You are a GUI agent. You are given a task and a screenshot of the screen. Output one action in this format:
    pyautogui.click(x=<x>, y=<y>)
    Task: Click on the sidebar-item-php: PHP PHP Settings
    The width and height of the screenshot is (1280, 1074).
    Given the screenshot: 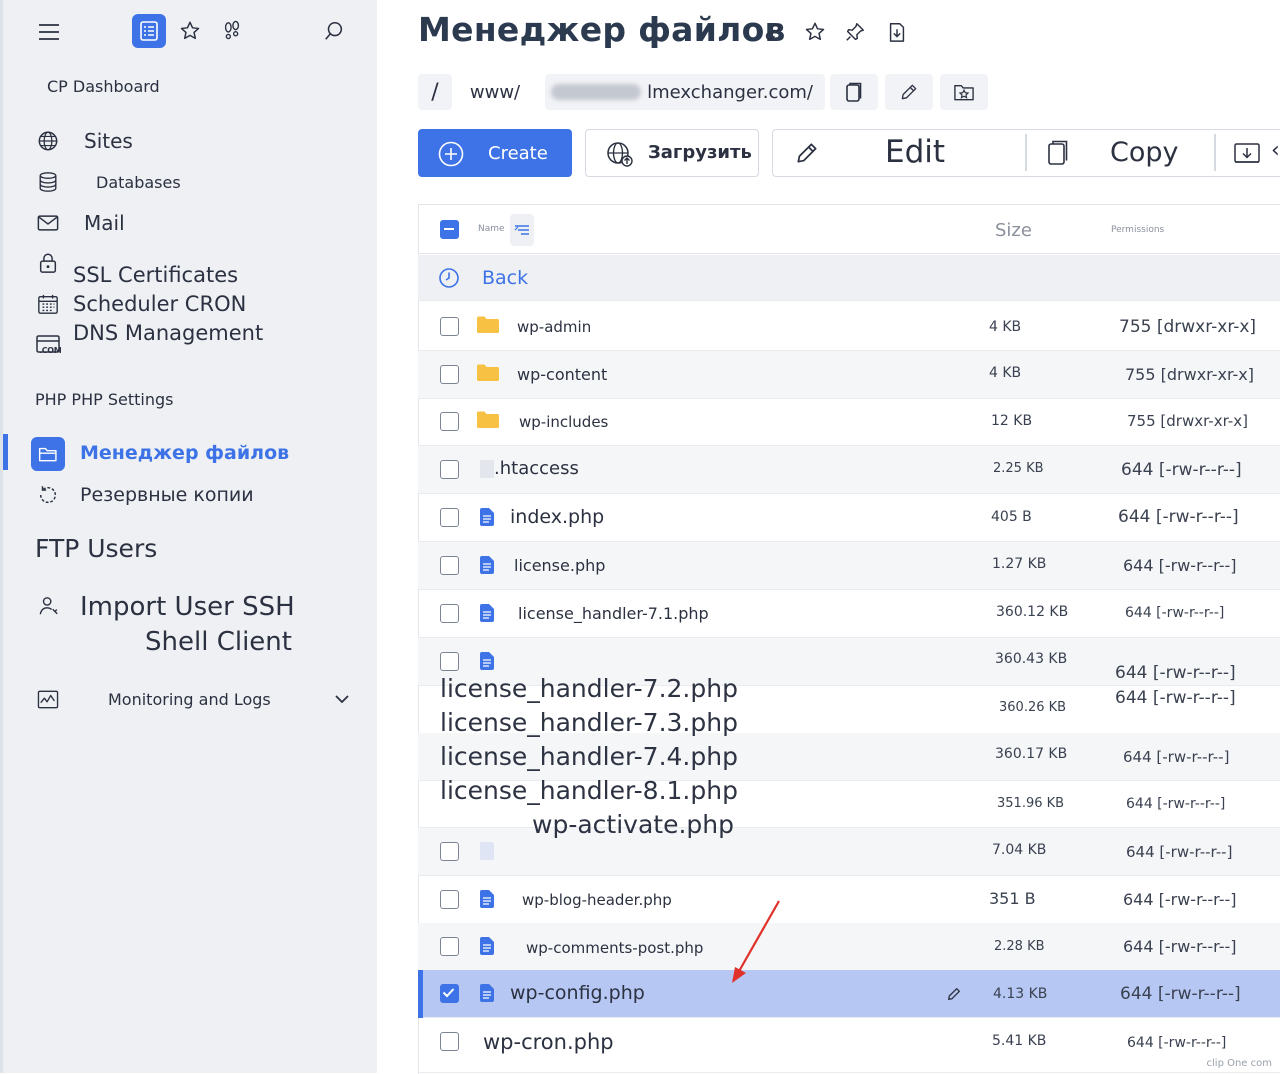 What is the action you would take?
    pyautogui.click(x=104, y=399)
    